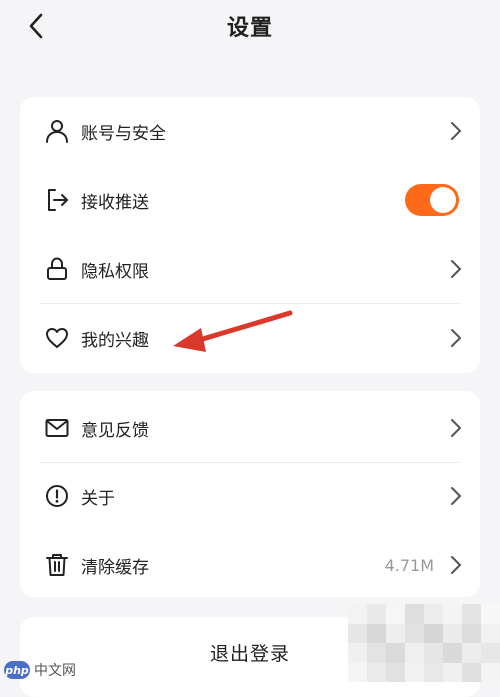 The image size is (500, 697). Describe the element at coordinates (115, 271) in the screenshot. I see `settings-item-label: 隐私权限` at that location.